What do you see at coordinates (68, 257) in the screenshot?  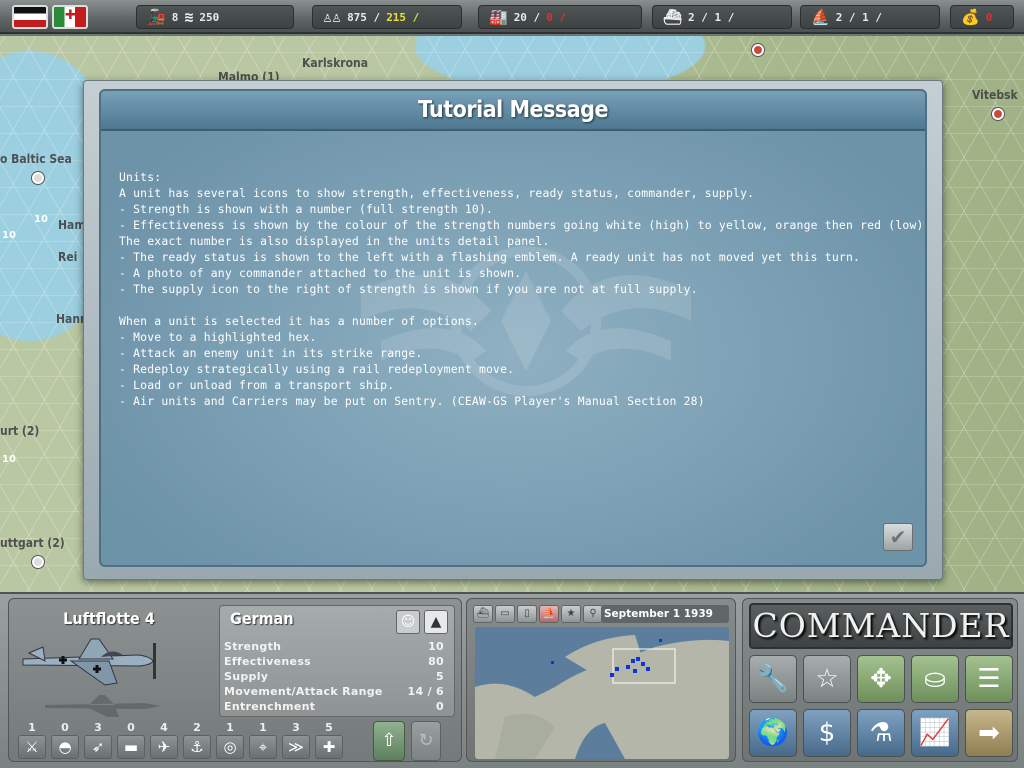 I see `map-label-reims: Rei` at bounding box center [68, 257].